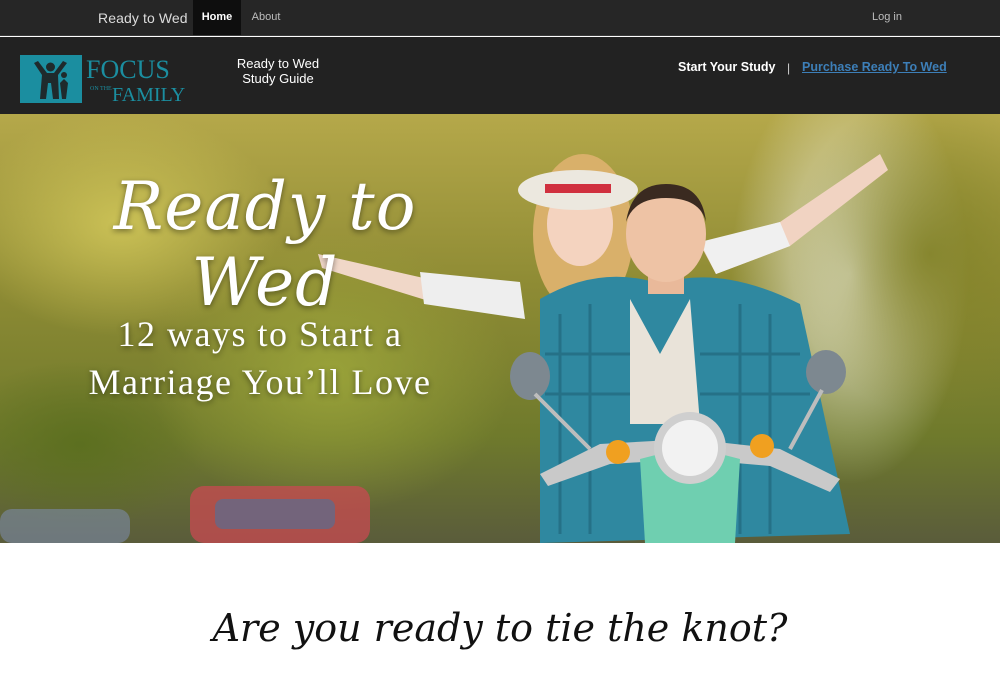 This screenshot has width=1000, height=681. I want to click on study-guide-title: Ready to Wed Study Guide, so click(278, 71).